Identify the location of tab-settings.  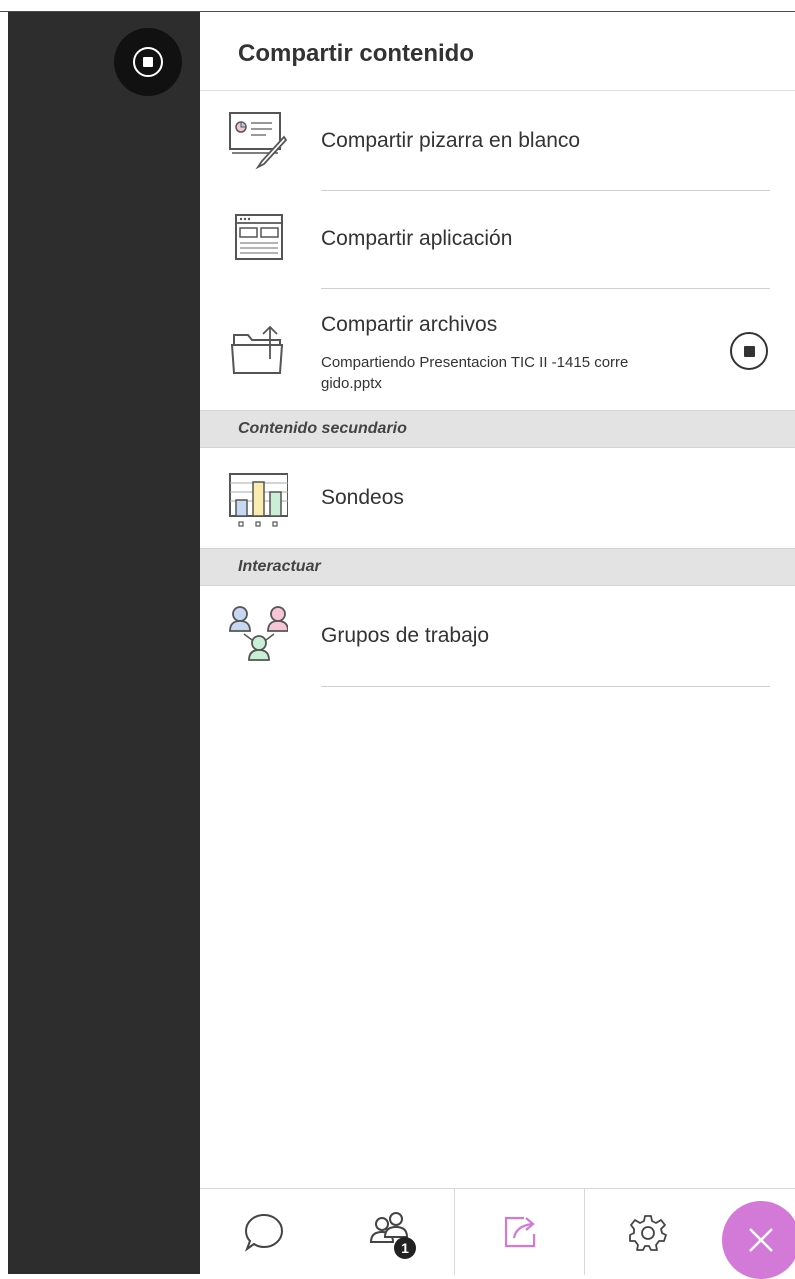
(648, 1232).